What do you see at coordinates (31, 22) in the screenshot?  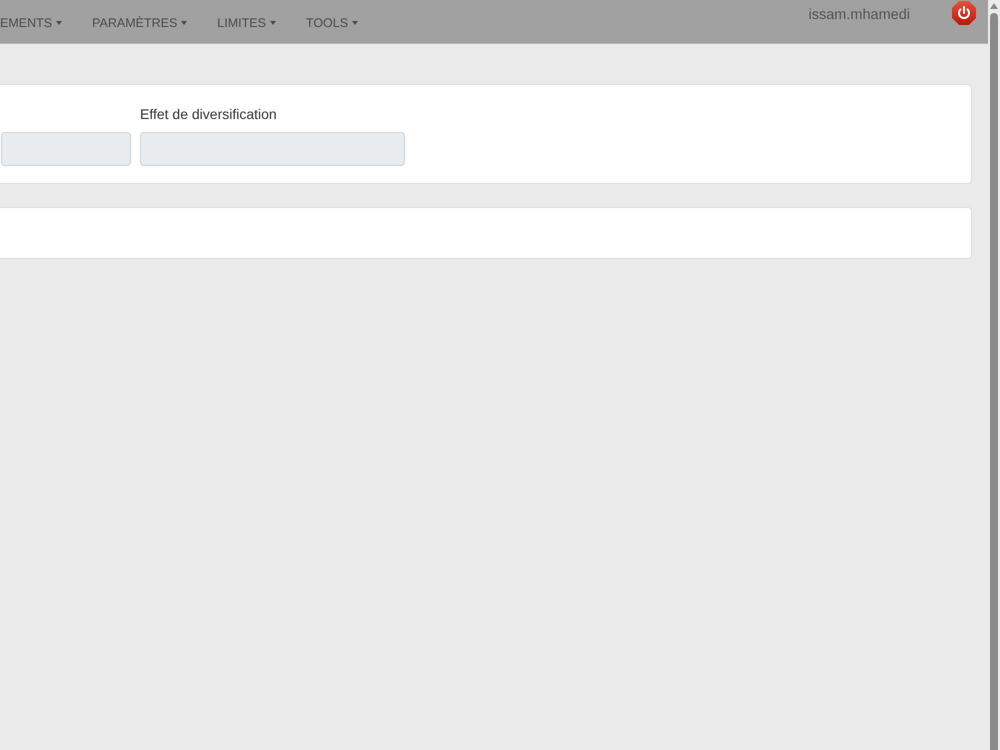 I see `menu-item: EMENTS` at bounding box center [31, 22].